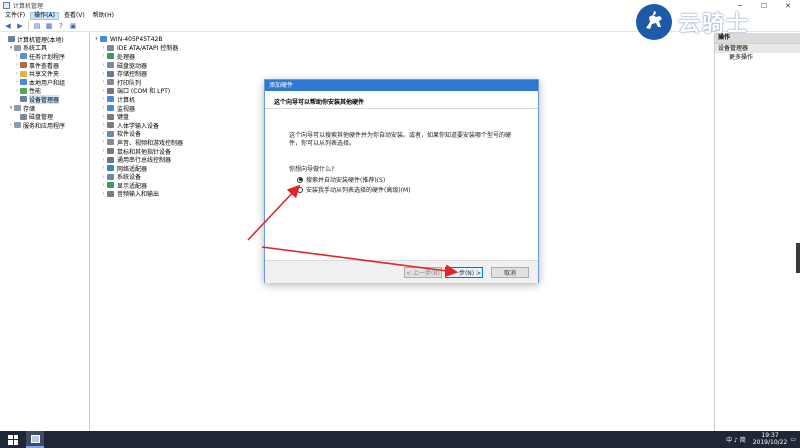 The height and width of the screenshot is (448, 800). I want to click on more-actions-link: 更多操作, so click(757, 58).